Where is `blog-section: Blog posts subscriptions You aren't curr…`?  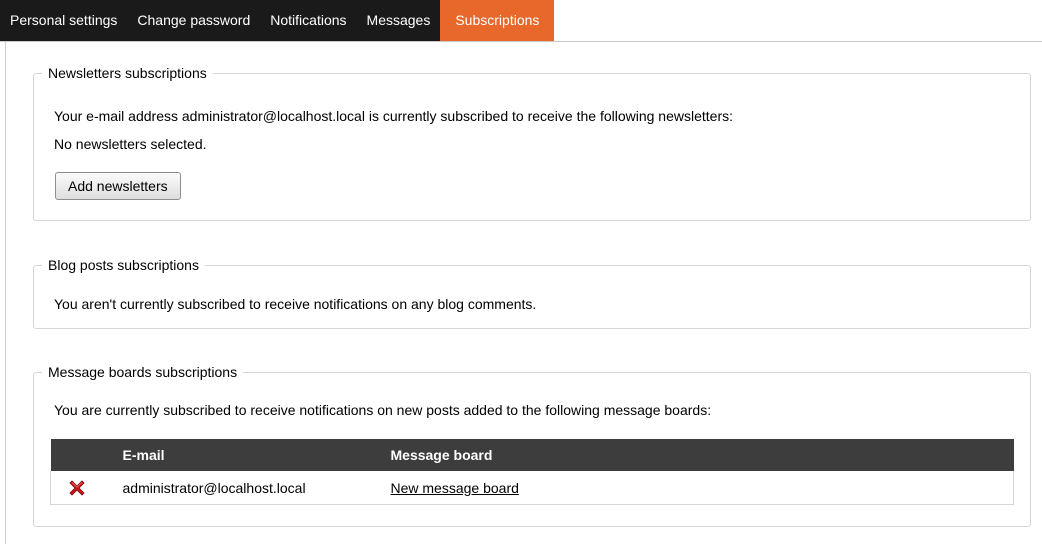
blog-section: Blog posts subscriptions You aren't curr… is located at coordinates (532, 292).